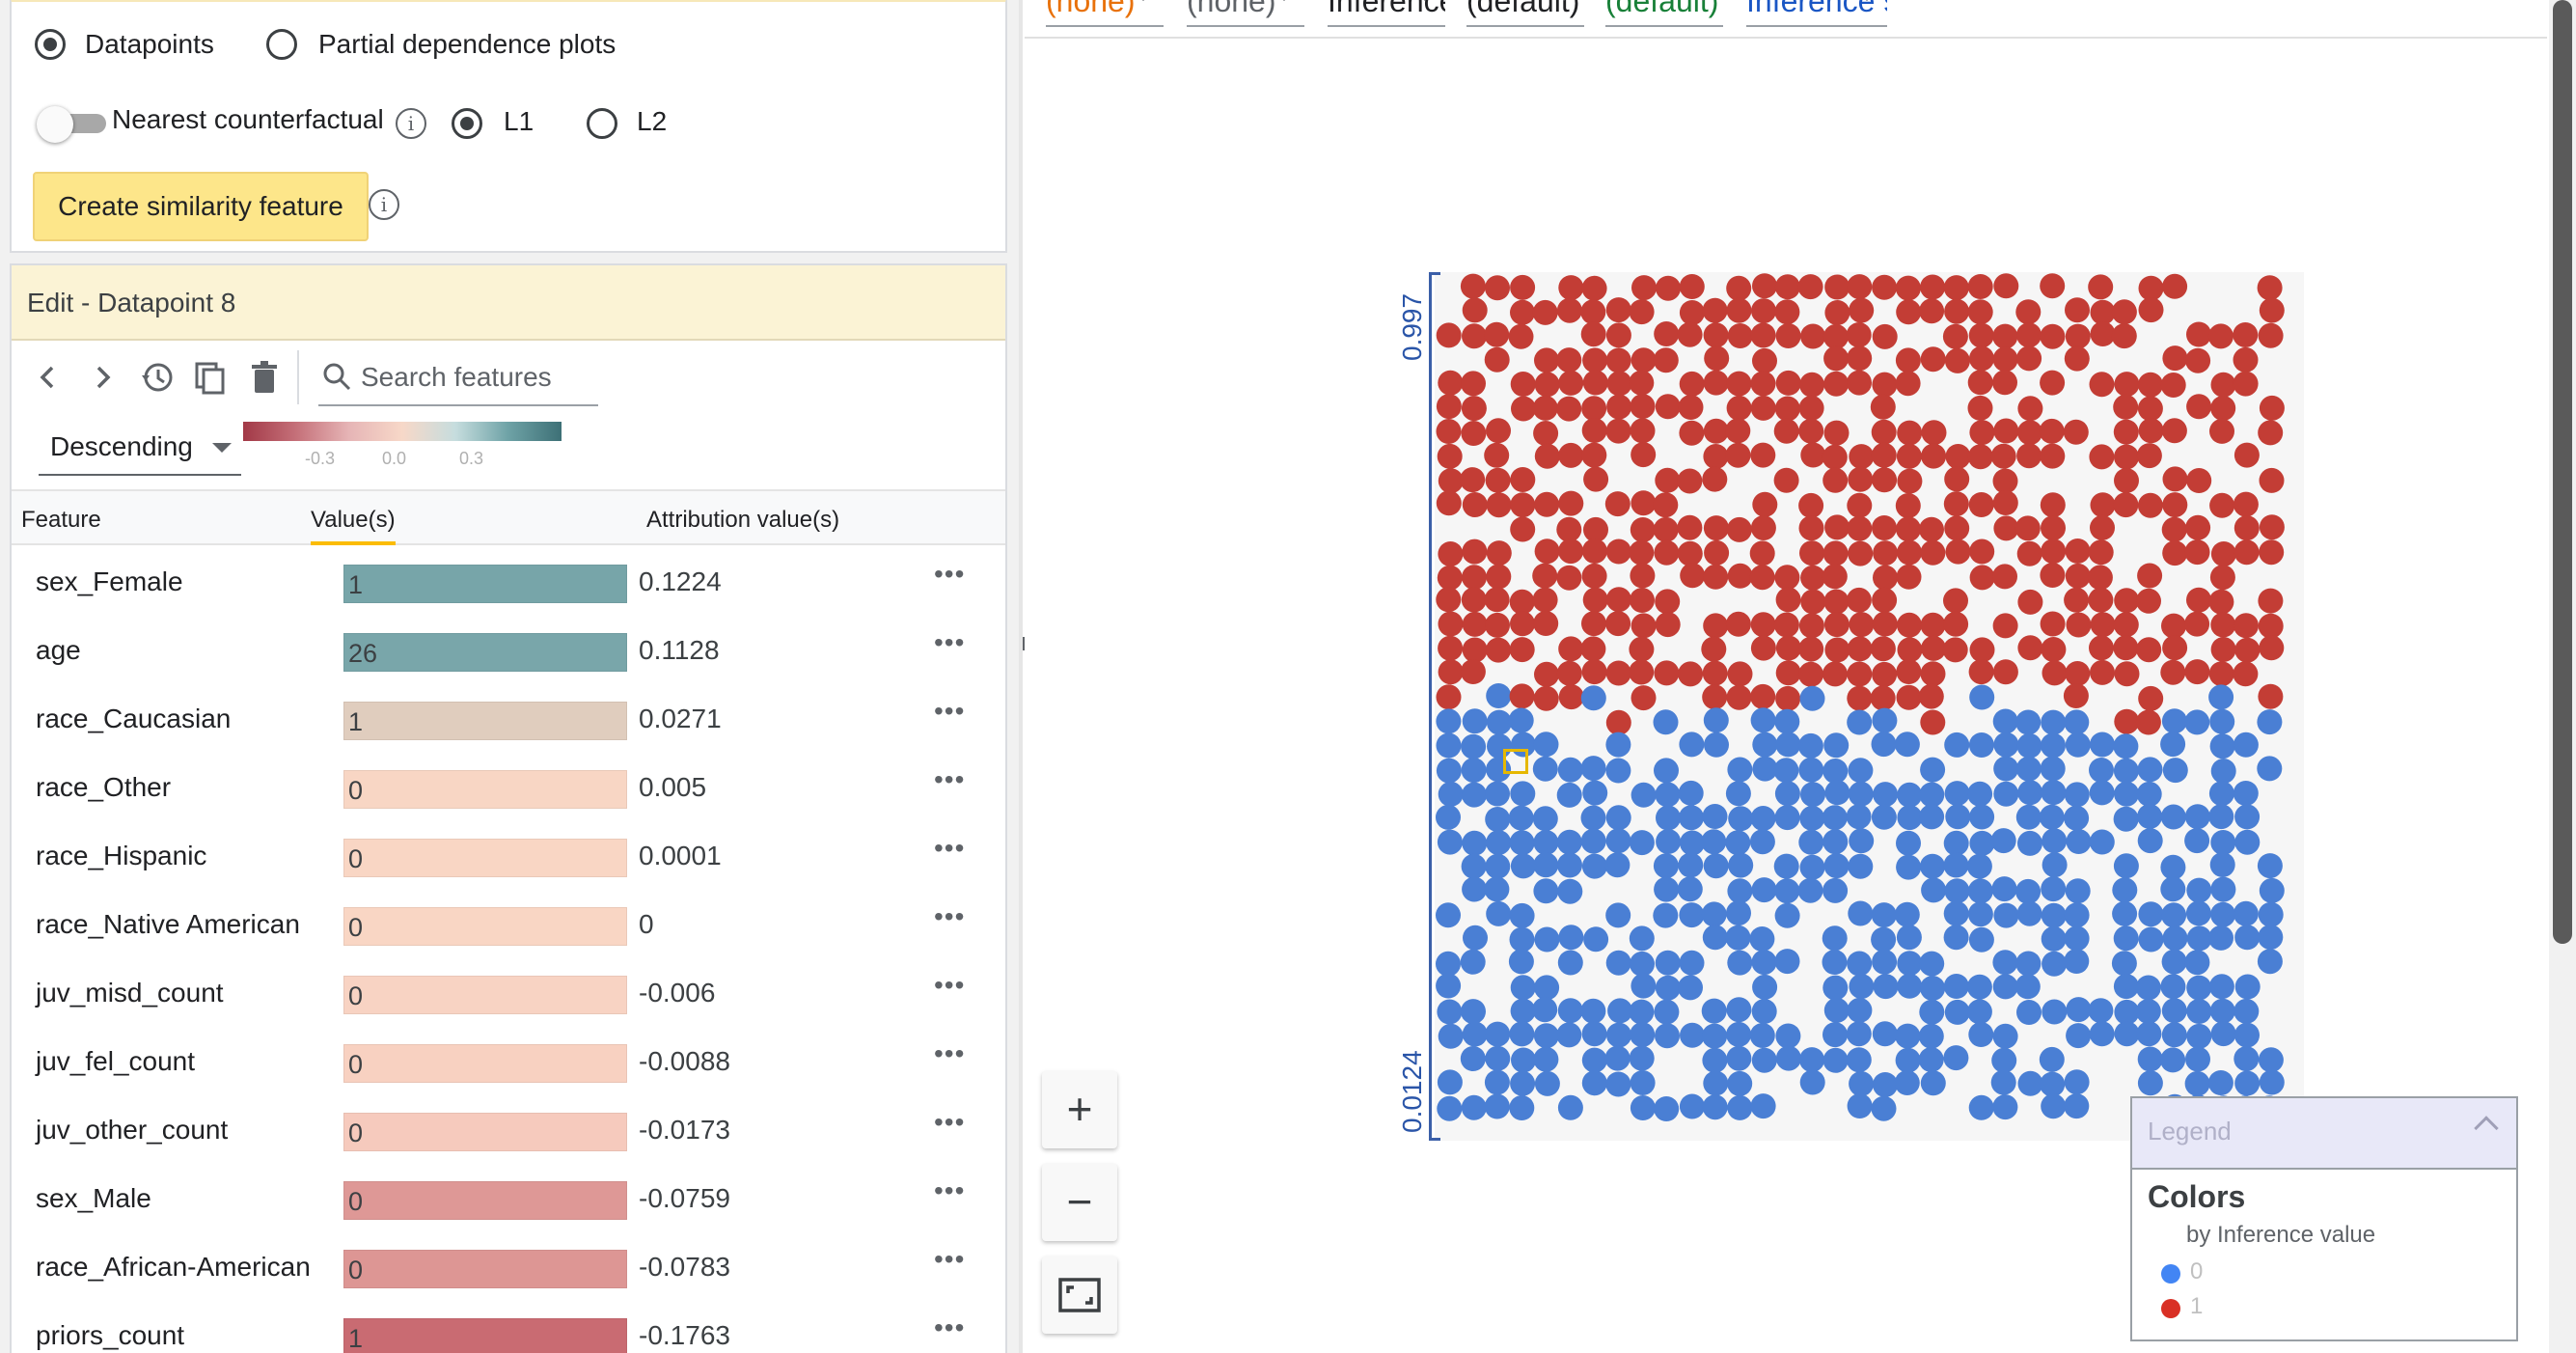  I want to click on table-row: juv_other_count 0 -0.0173 •••, so click(508, 1131).